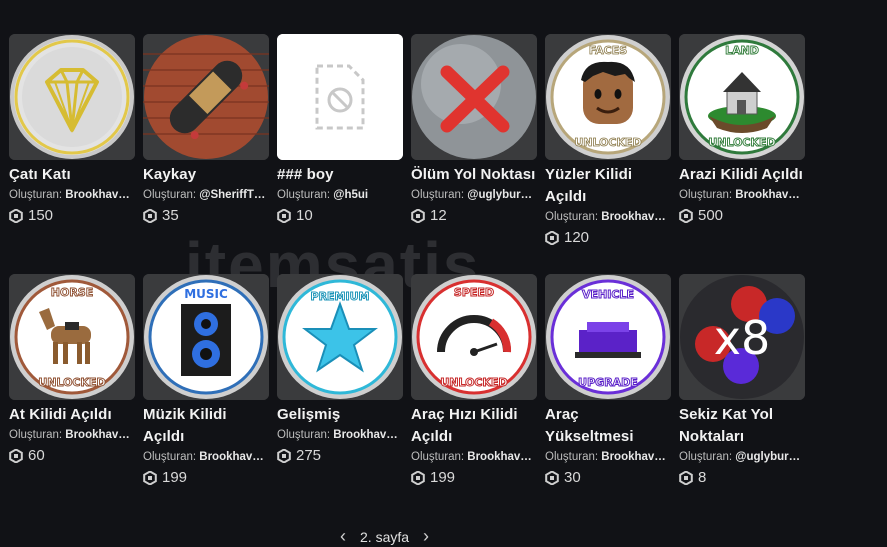 The width and height of the screenshot is (887, 547). Describe the element at coordinates (742, 175) in the screenshot. I see `item-name: Arazi Kilidi Açıldı` at that location.